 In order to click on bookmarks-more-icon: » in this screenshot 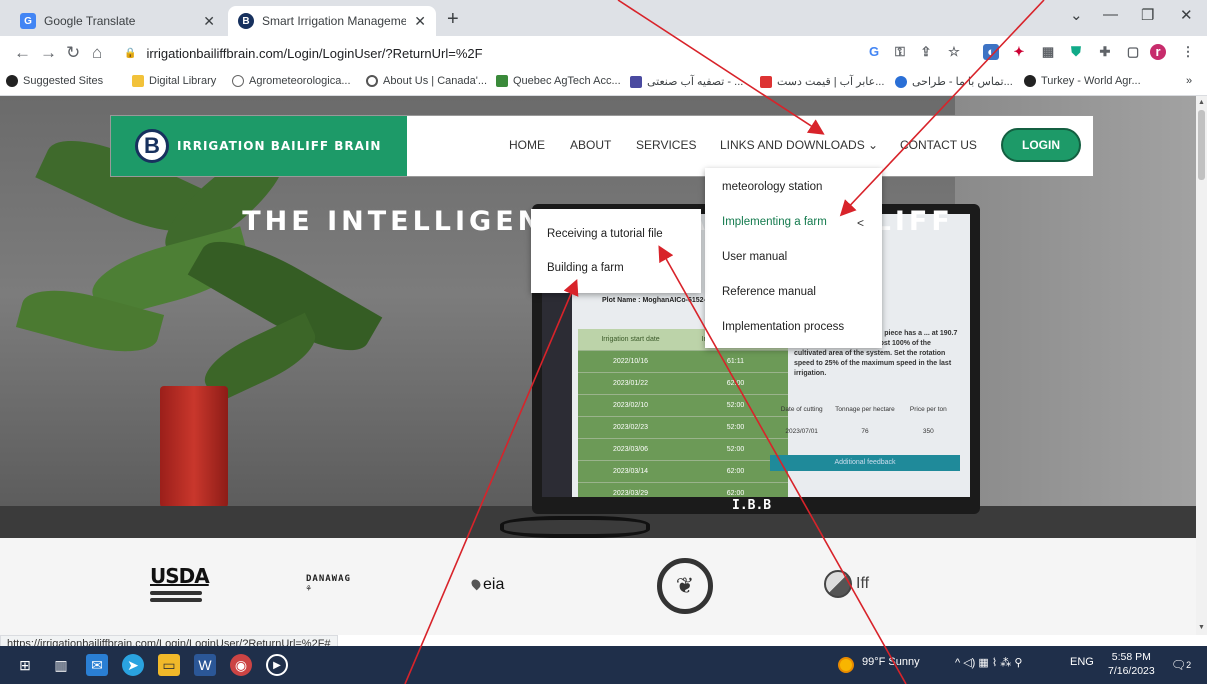, I will do `click(1189, 81)`.